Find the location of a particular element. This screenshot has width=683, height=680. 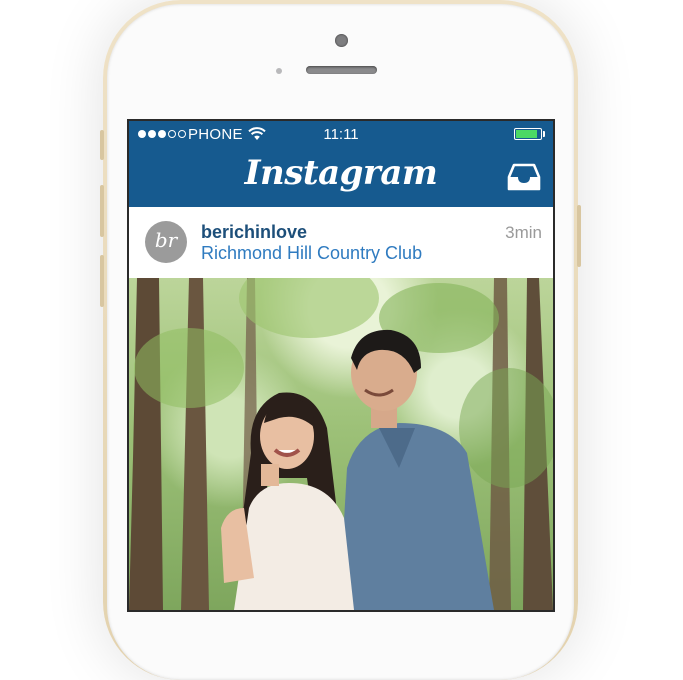

power-button is located at coordinates (579, 236).